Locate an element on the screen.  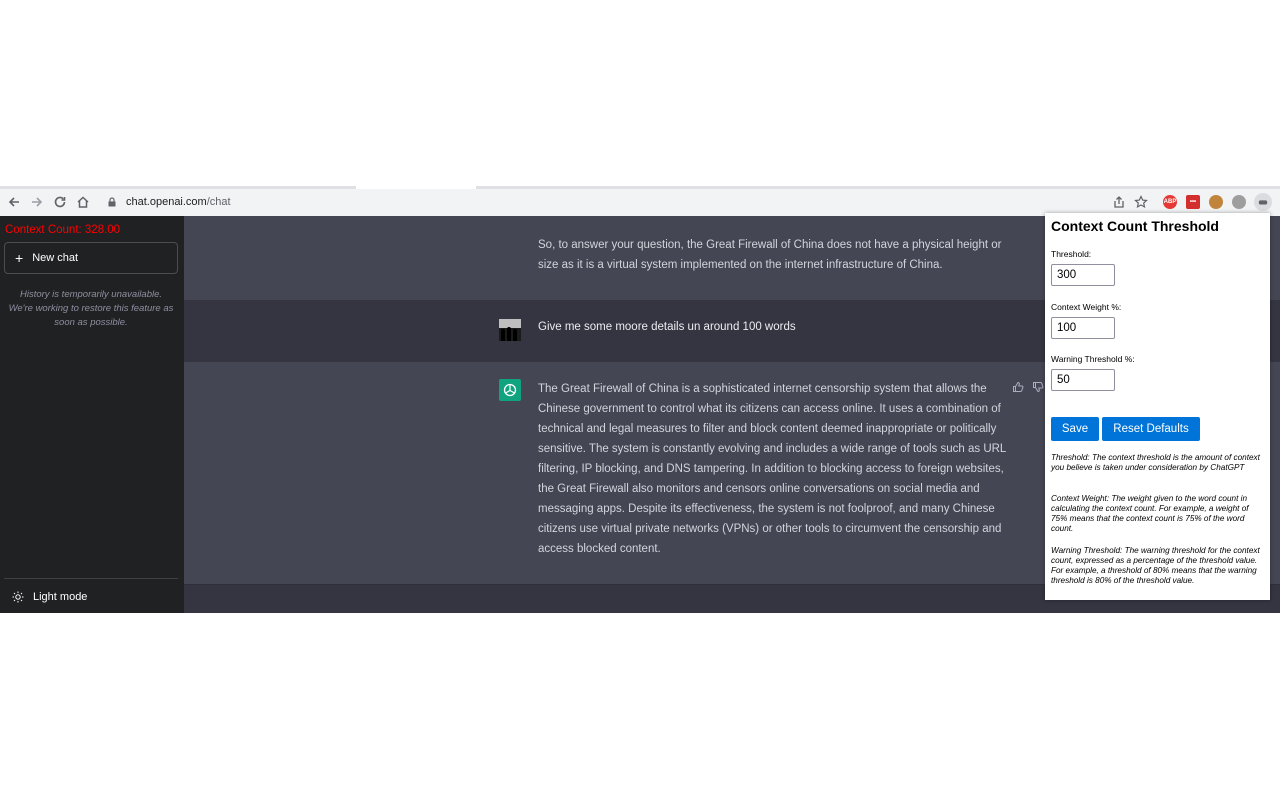
context-weight-input is located at coordinates (1083, 328).